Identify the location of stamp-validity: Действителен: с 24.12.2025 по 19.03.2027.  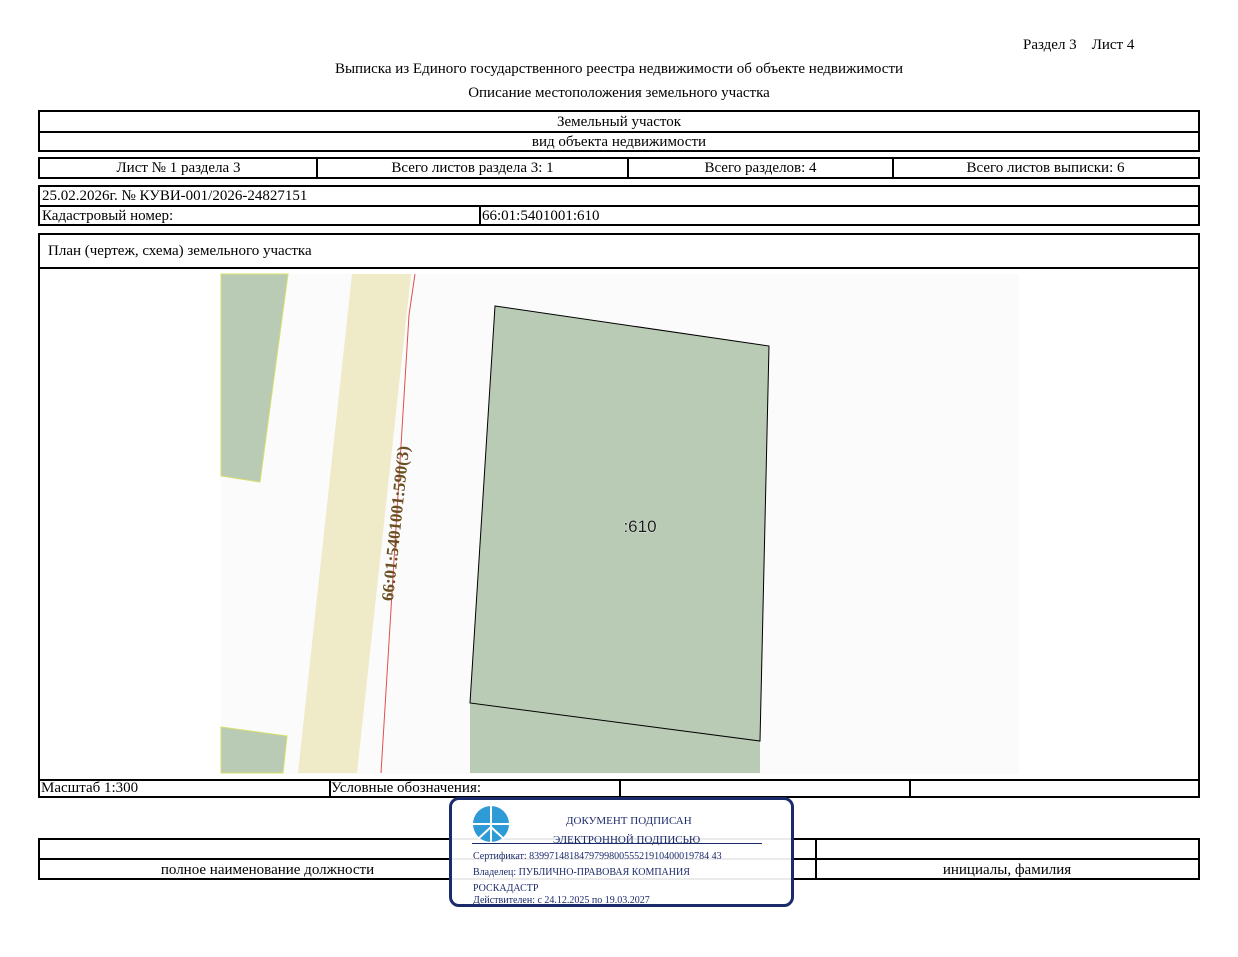
(561, 900).